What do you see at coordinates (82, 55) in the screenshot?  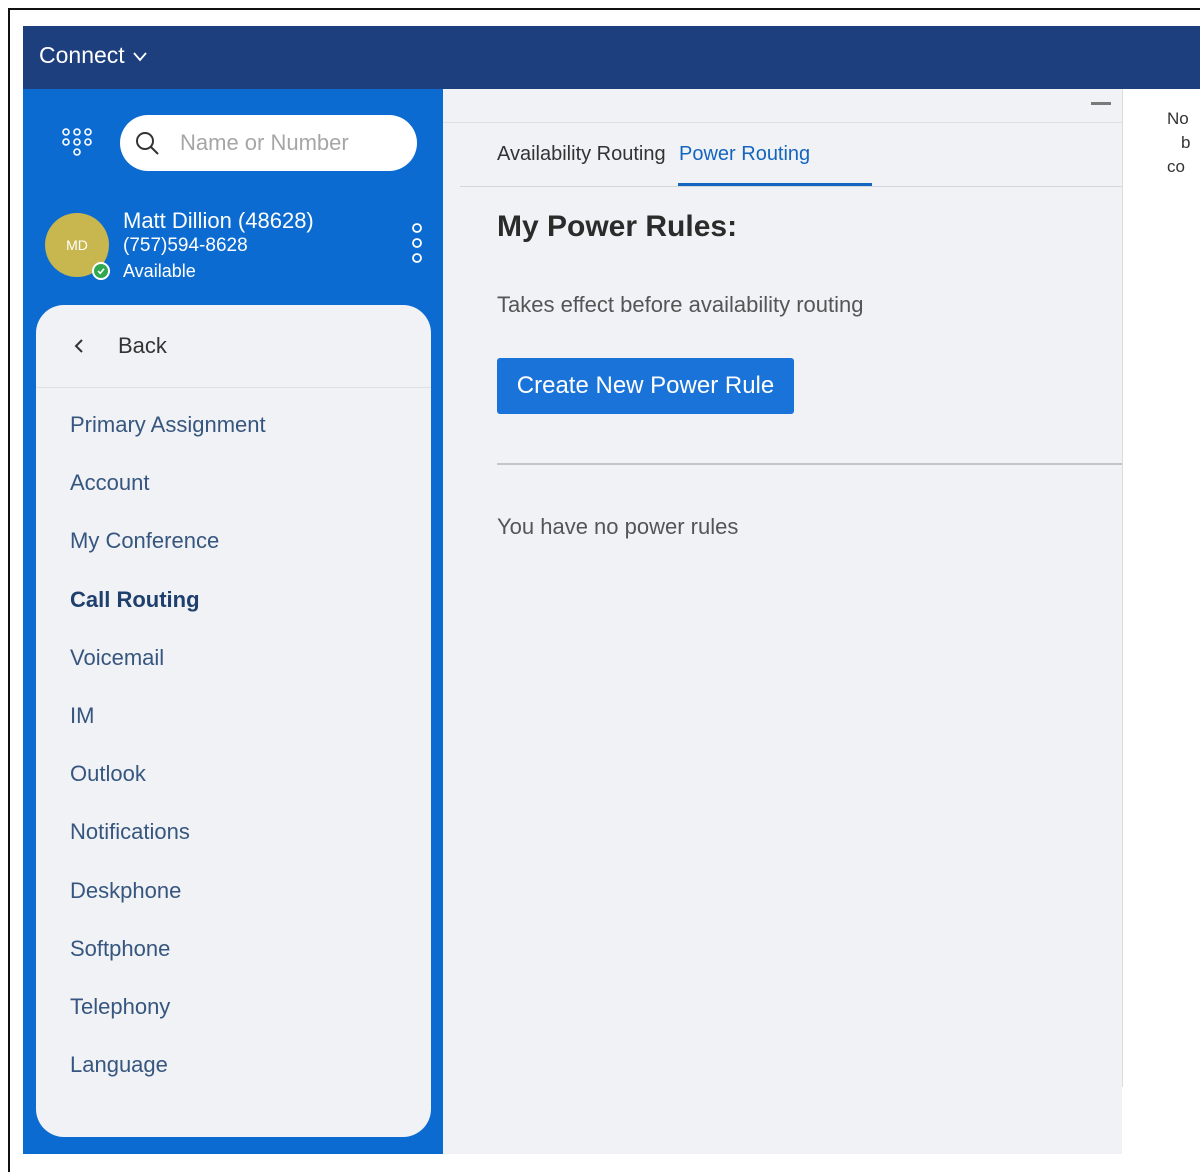 I see `app-title: Connect` at bounding box center [82, 55].